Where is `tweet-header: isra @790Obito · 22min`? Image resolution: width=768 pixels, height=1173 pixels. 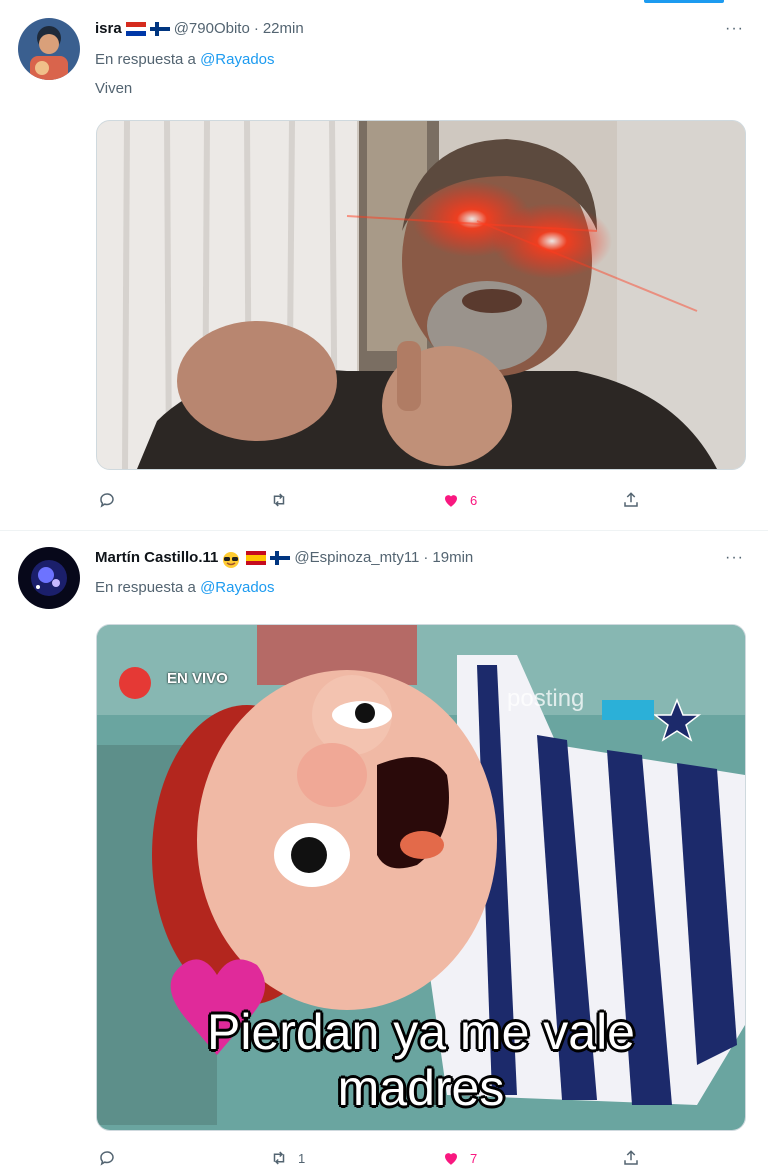
tweet-header: isra @790Obito · 22min is located at coordinates (199, 28).